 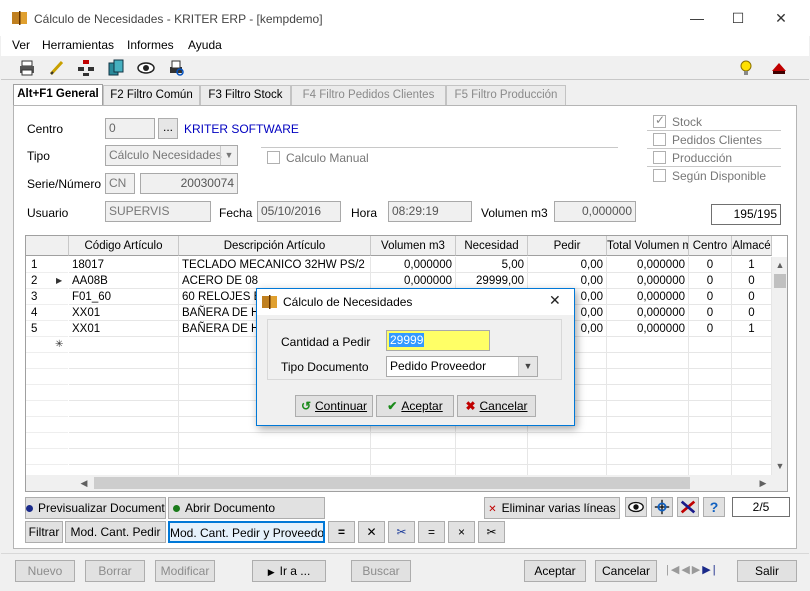 I want to click on previsualizar-button: Previsualizar Documento, so click(x=95, y=508).